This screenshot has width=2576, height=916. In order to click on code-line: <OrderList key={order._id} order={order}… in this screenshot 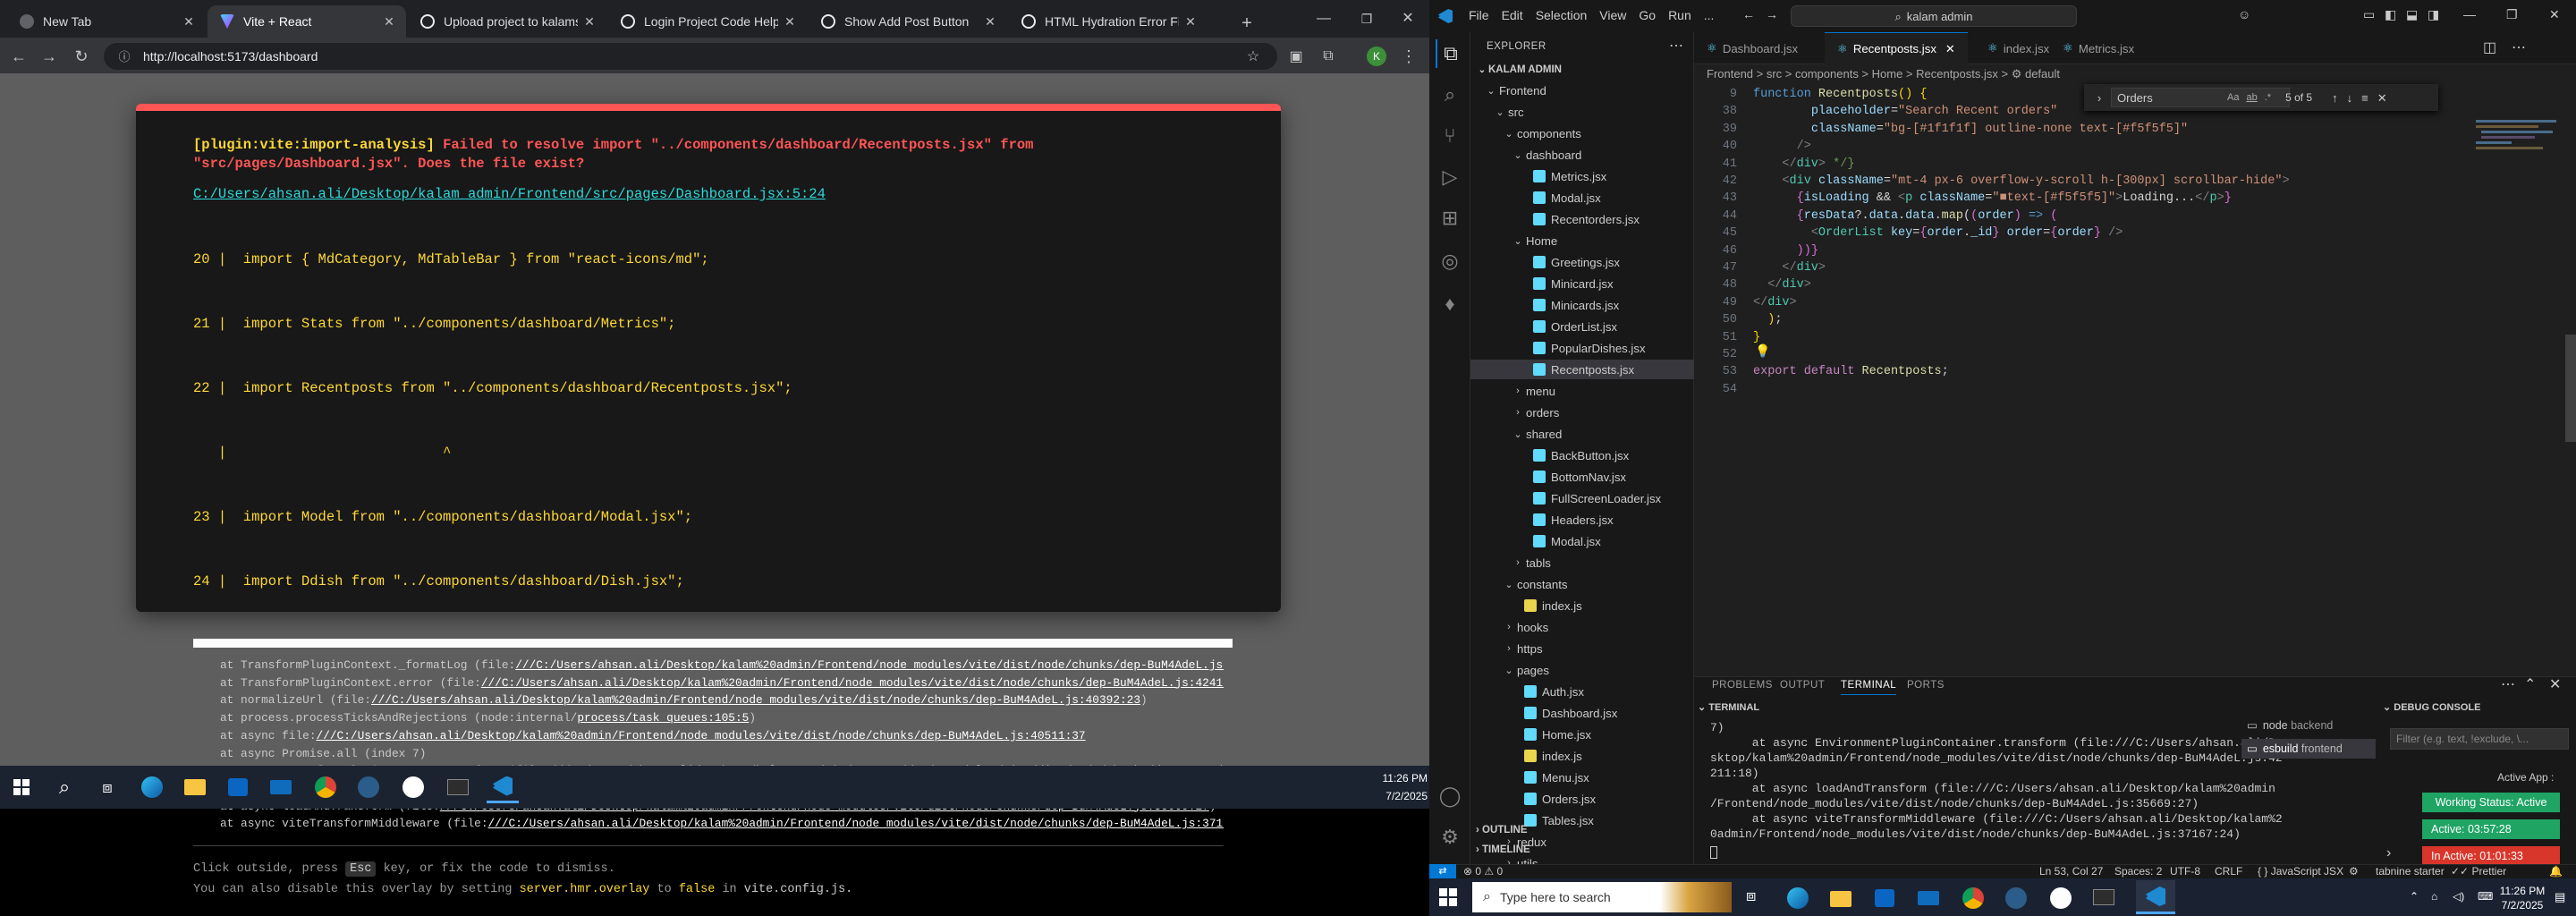, I will do `click(1938, 233)`.